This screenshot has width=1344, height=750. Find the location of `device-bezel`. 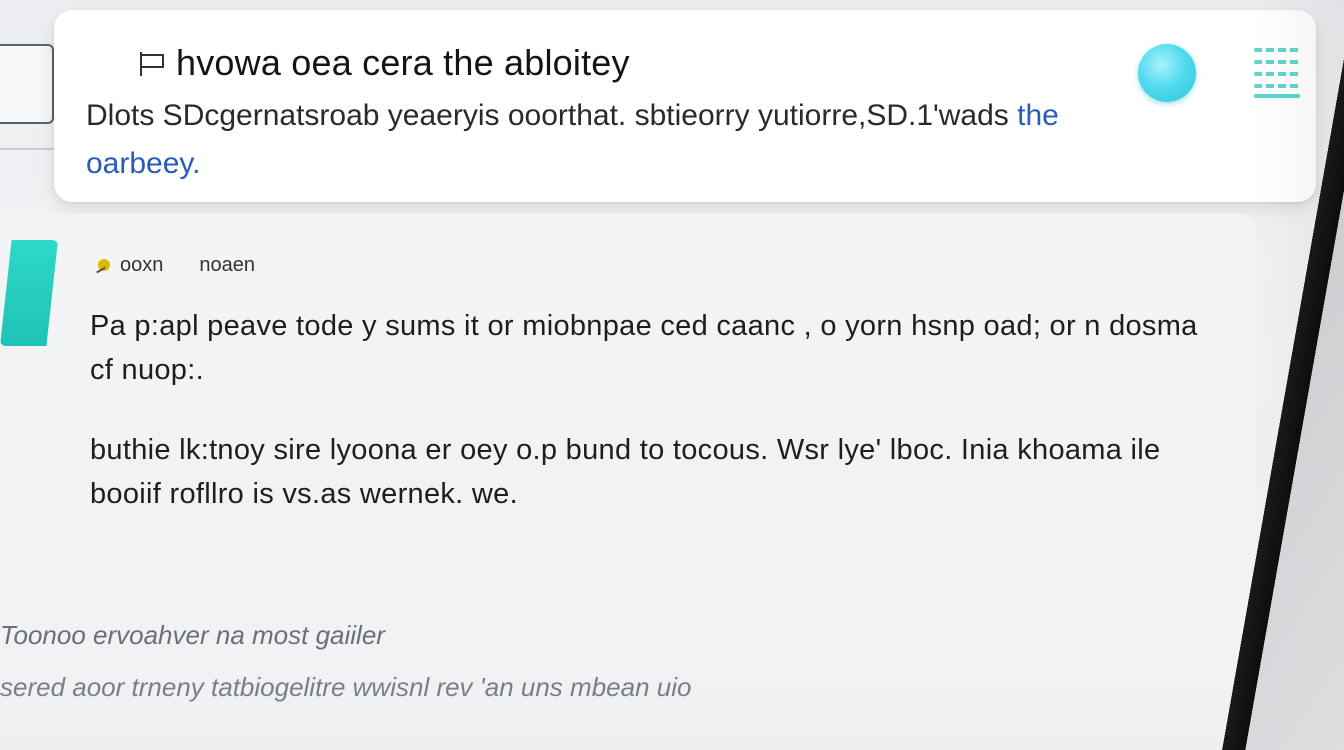

device-bezel is located at coordinates (1265, 375).